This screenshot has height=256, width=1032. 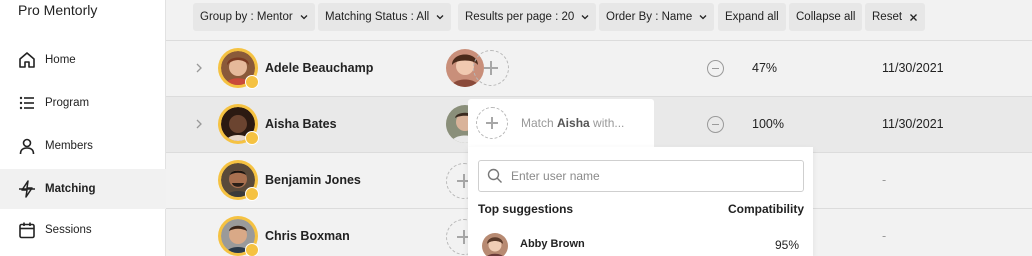 What do you see at coordinates (67, 103) in the screenshot?
I see `sidebar-item-label: Program` at bounding box center [67, 103].